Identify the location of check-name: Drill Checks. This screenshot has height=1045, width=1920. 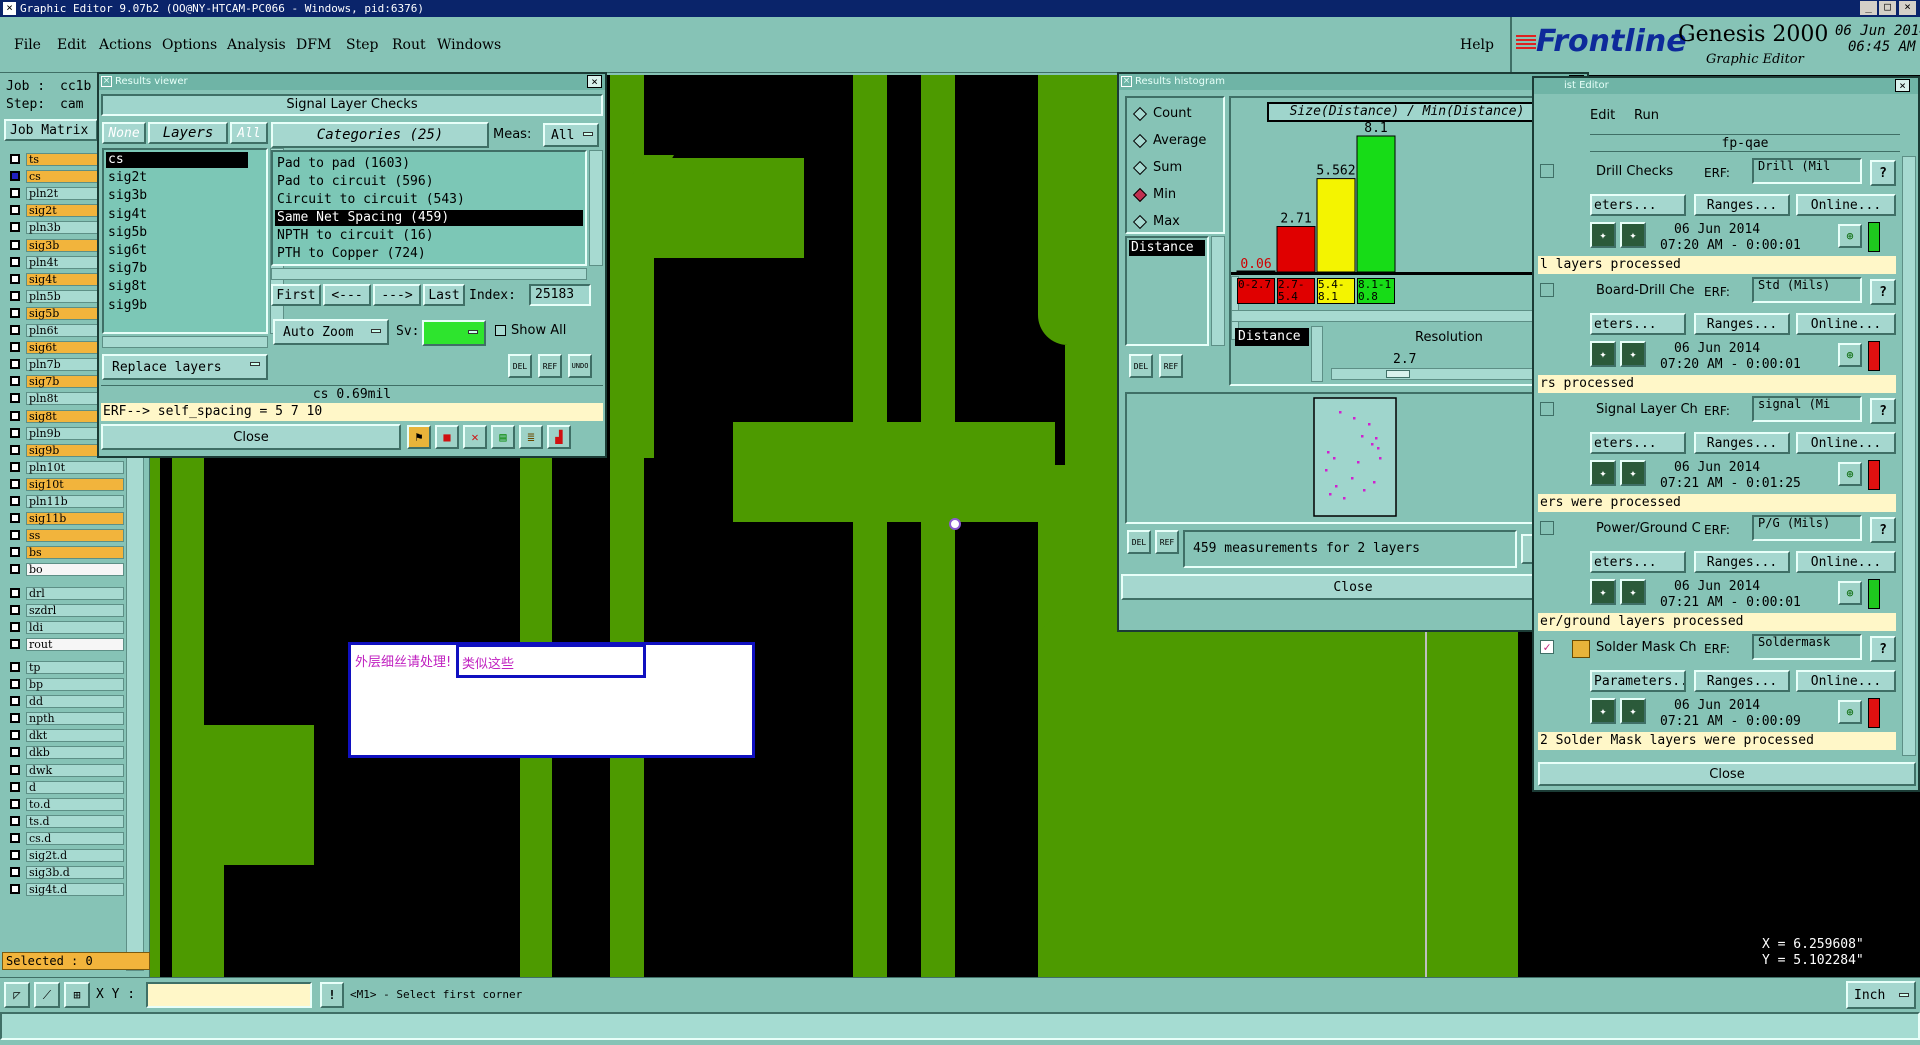
(1634, 171).